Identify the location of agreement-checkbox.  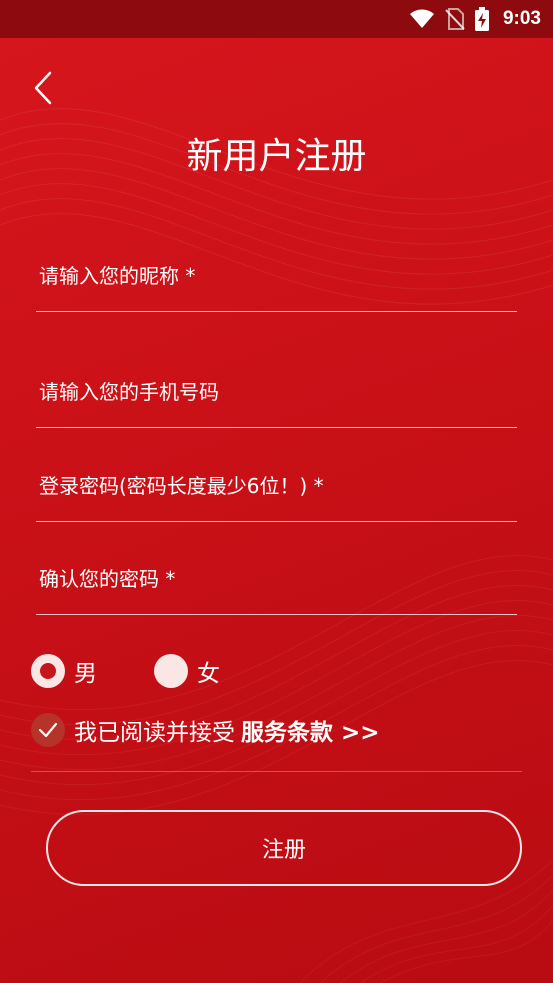
(48, 730).